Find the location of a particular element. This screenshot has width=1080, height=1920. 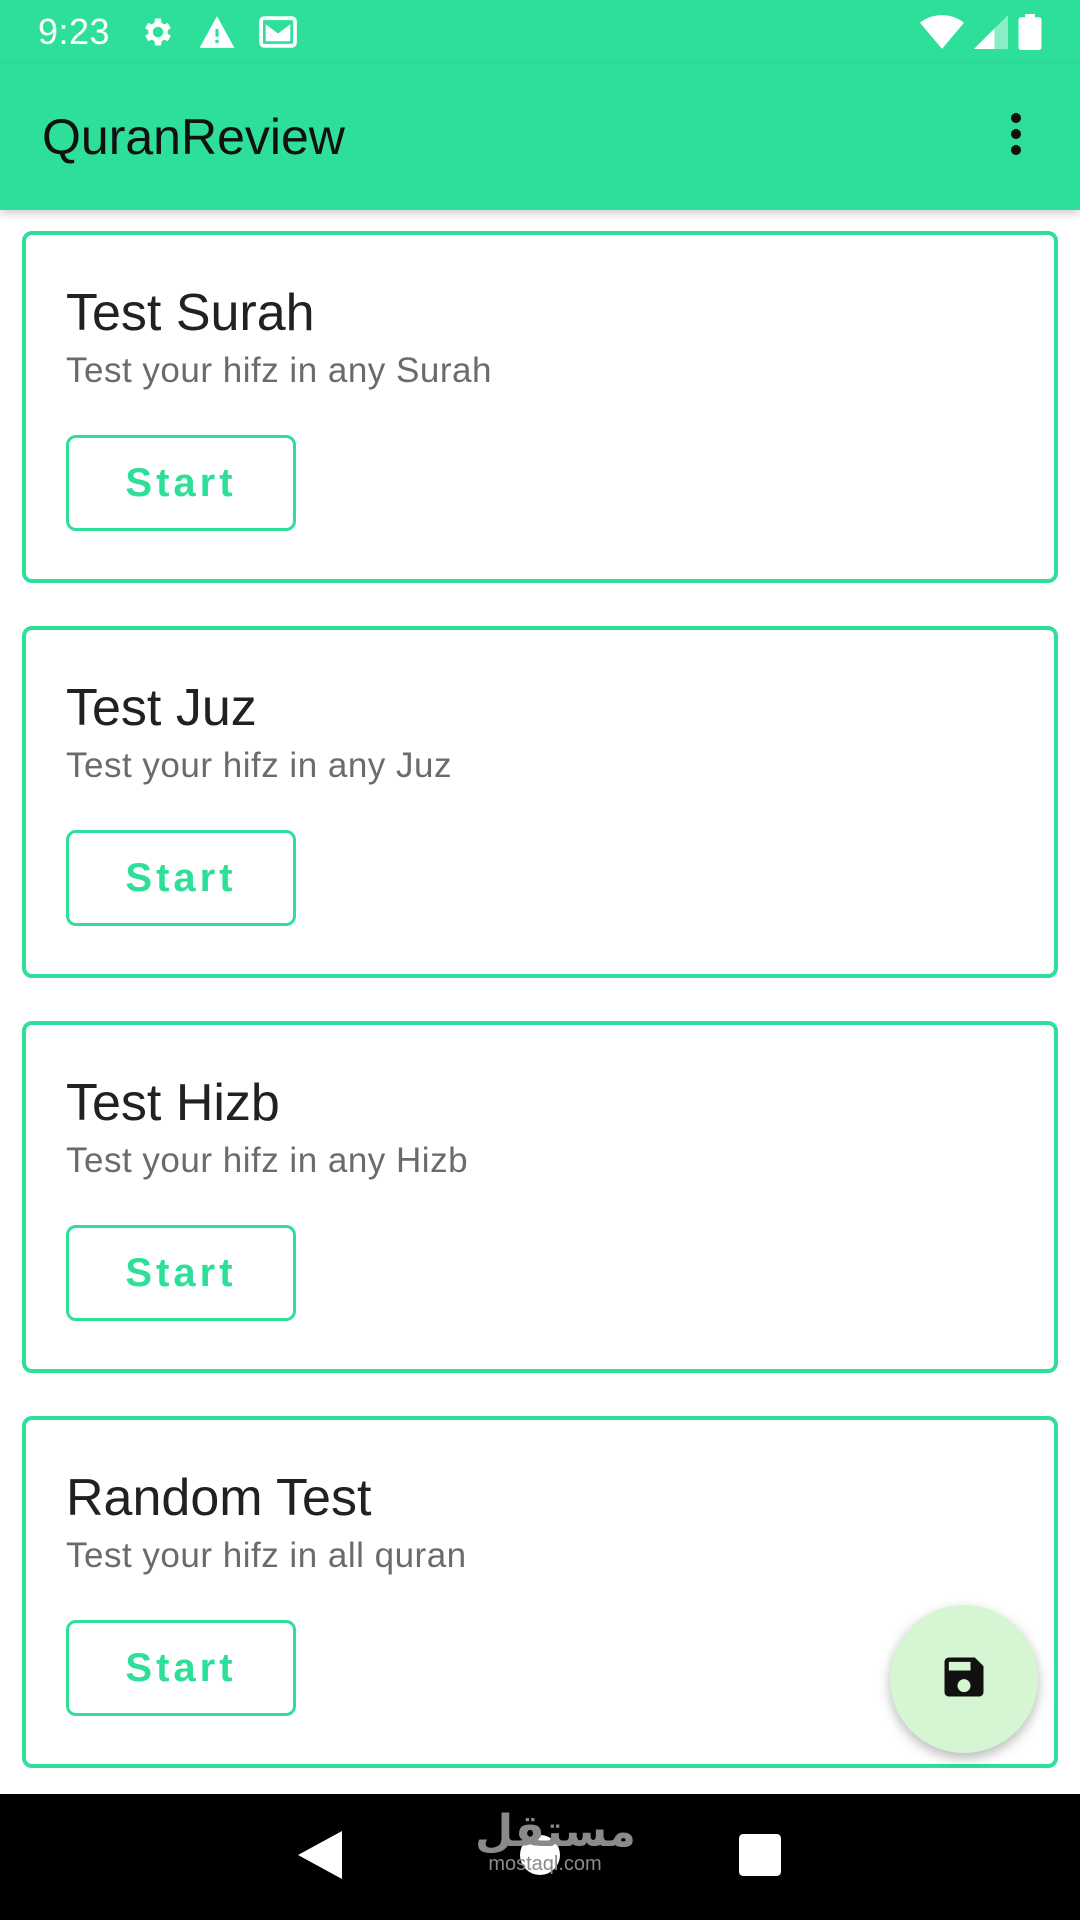

status-right-icons is located at coordinates (981, 31).